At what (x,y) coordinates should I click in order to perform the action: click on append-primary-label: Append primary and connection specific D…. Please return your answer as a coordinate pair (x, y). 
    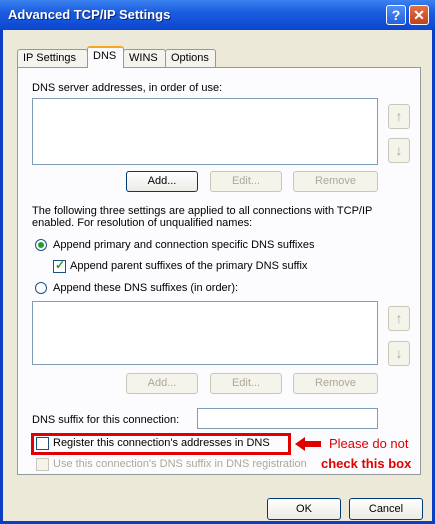
    Looking at the image, I should click on (184, 245).